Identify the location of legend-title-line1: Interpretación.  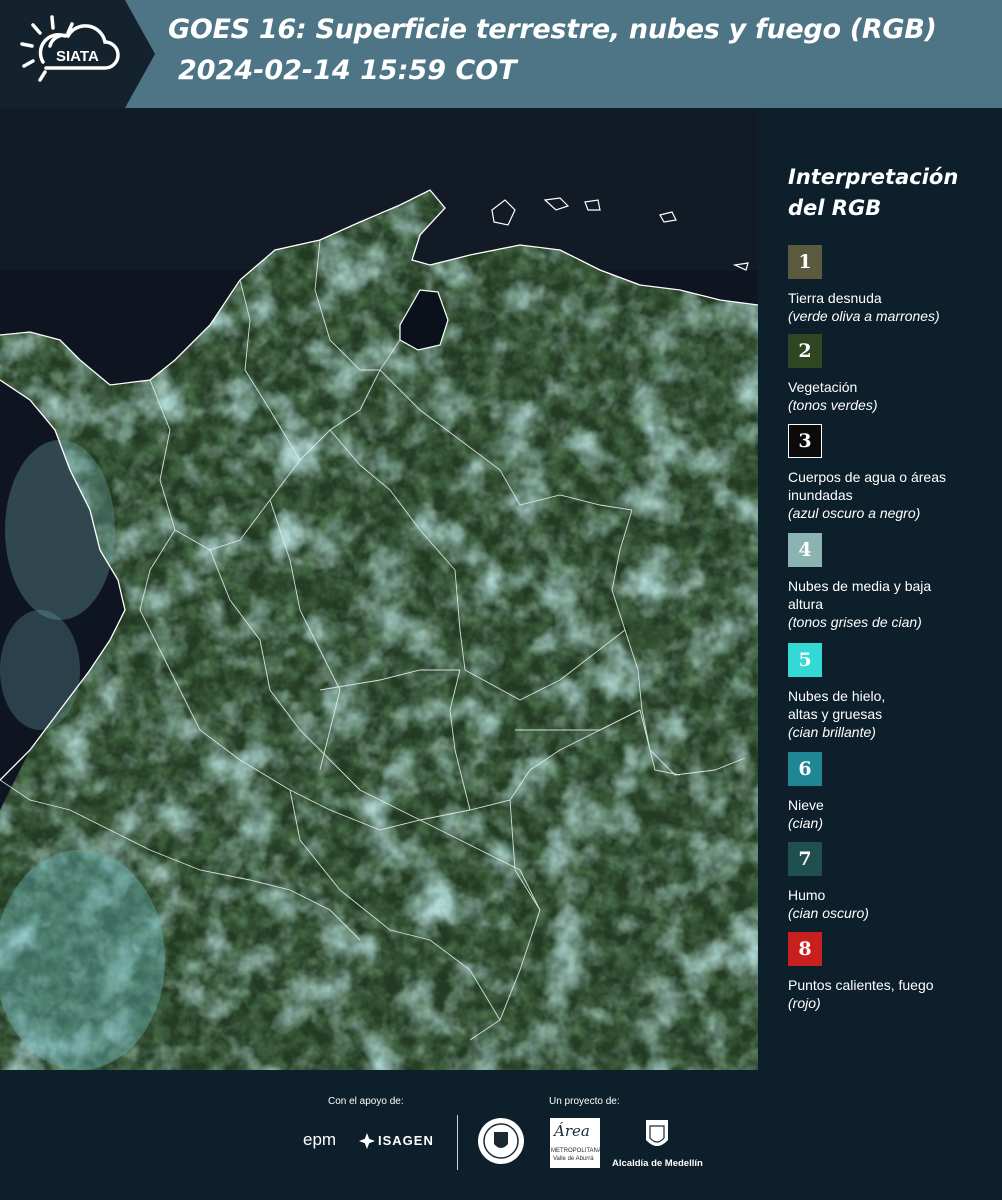
(873, 177).